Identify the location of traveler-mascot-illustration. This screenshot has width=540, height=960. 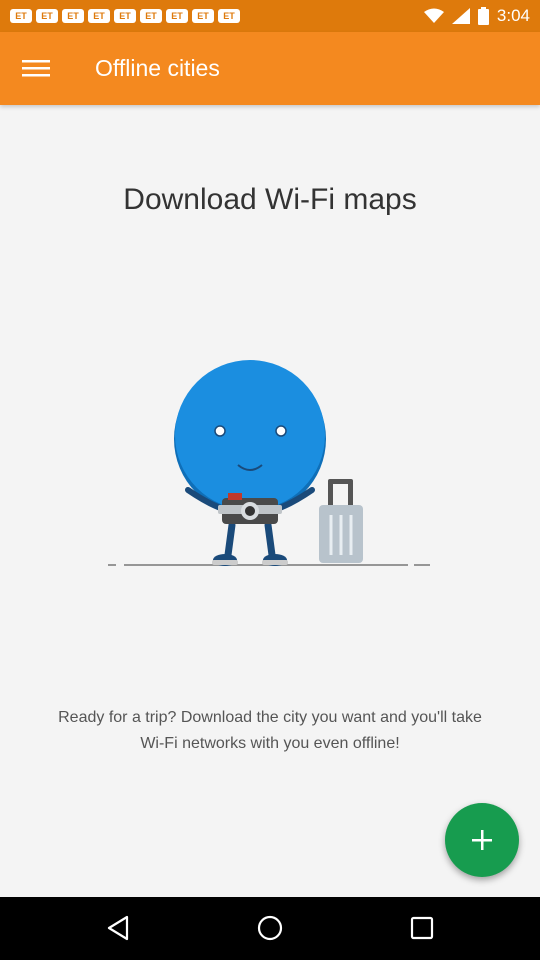
(269, 463).